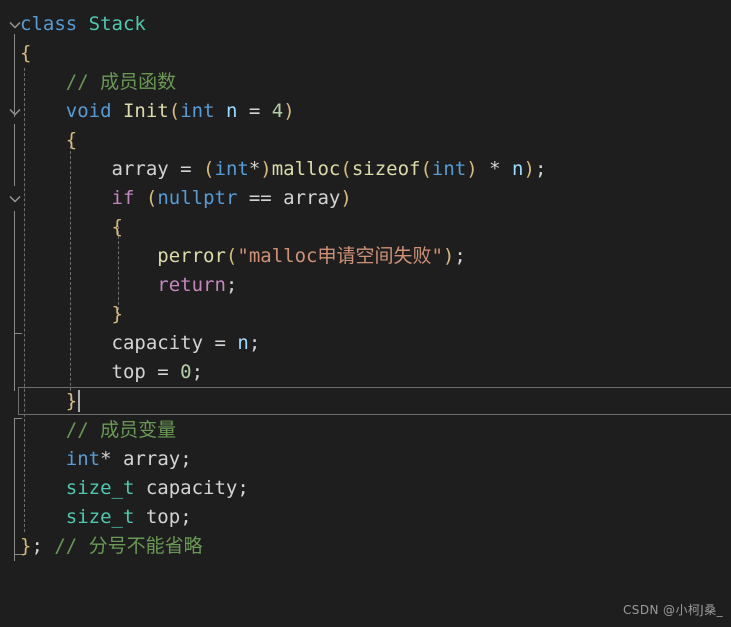  Describe the element at coordinates (365, 24) in the screenshot. I see `code-line: class Stack` at that location.